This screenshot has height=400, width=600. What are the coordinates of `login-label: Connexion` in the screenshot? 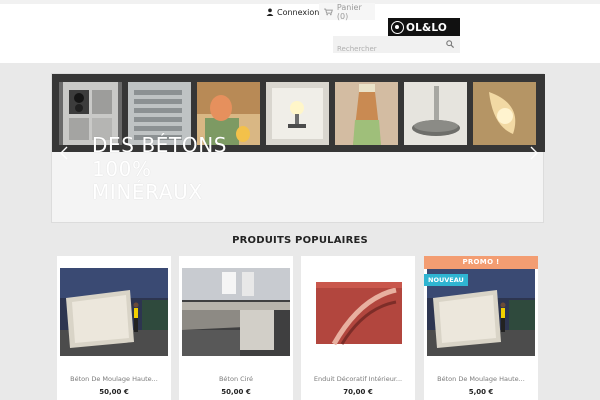 It's located at (298, 12).